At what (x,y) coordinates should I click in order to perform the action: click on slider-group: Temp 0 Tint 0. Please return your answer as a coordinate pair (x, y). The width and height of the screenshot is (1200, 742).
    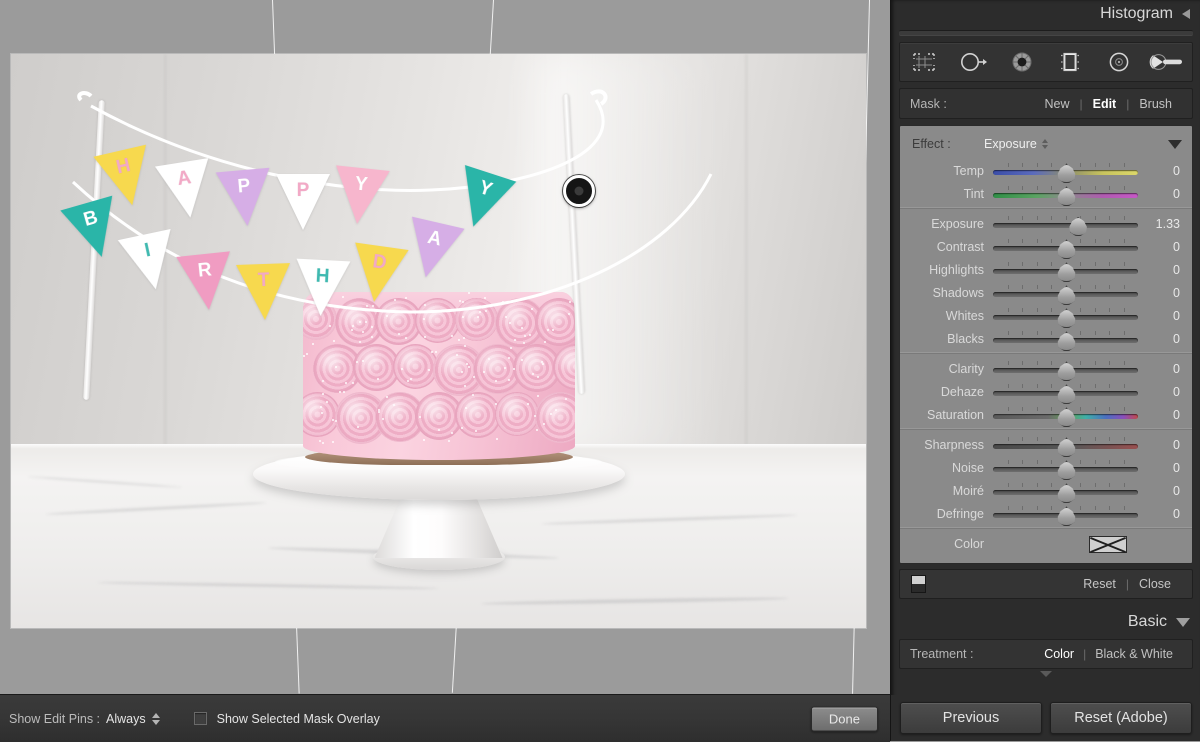
    Looking at the image, I should click on (1046, 182).